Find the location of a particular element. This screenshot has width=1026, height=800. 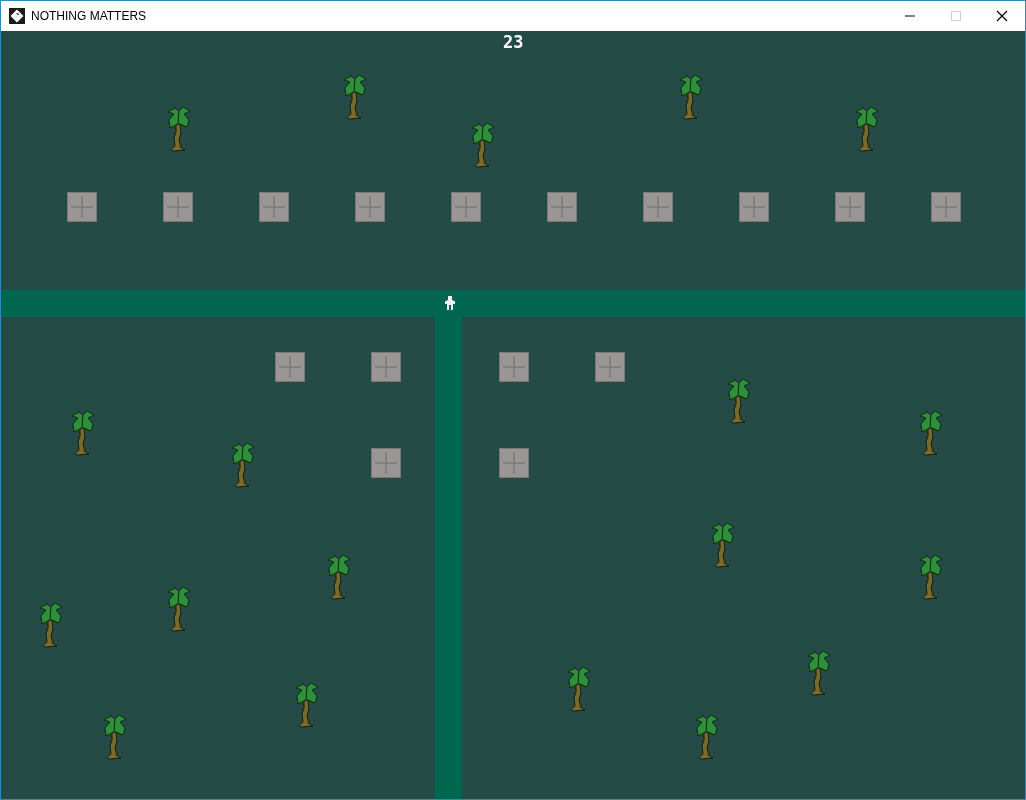

player-character is located at coordinates (450, 303).